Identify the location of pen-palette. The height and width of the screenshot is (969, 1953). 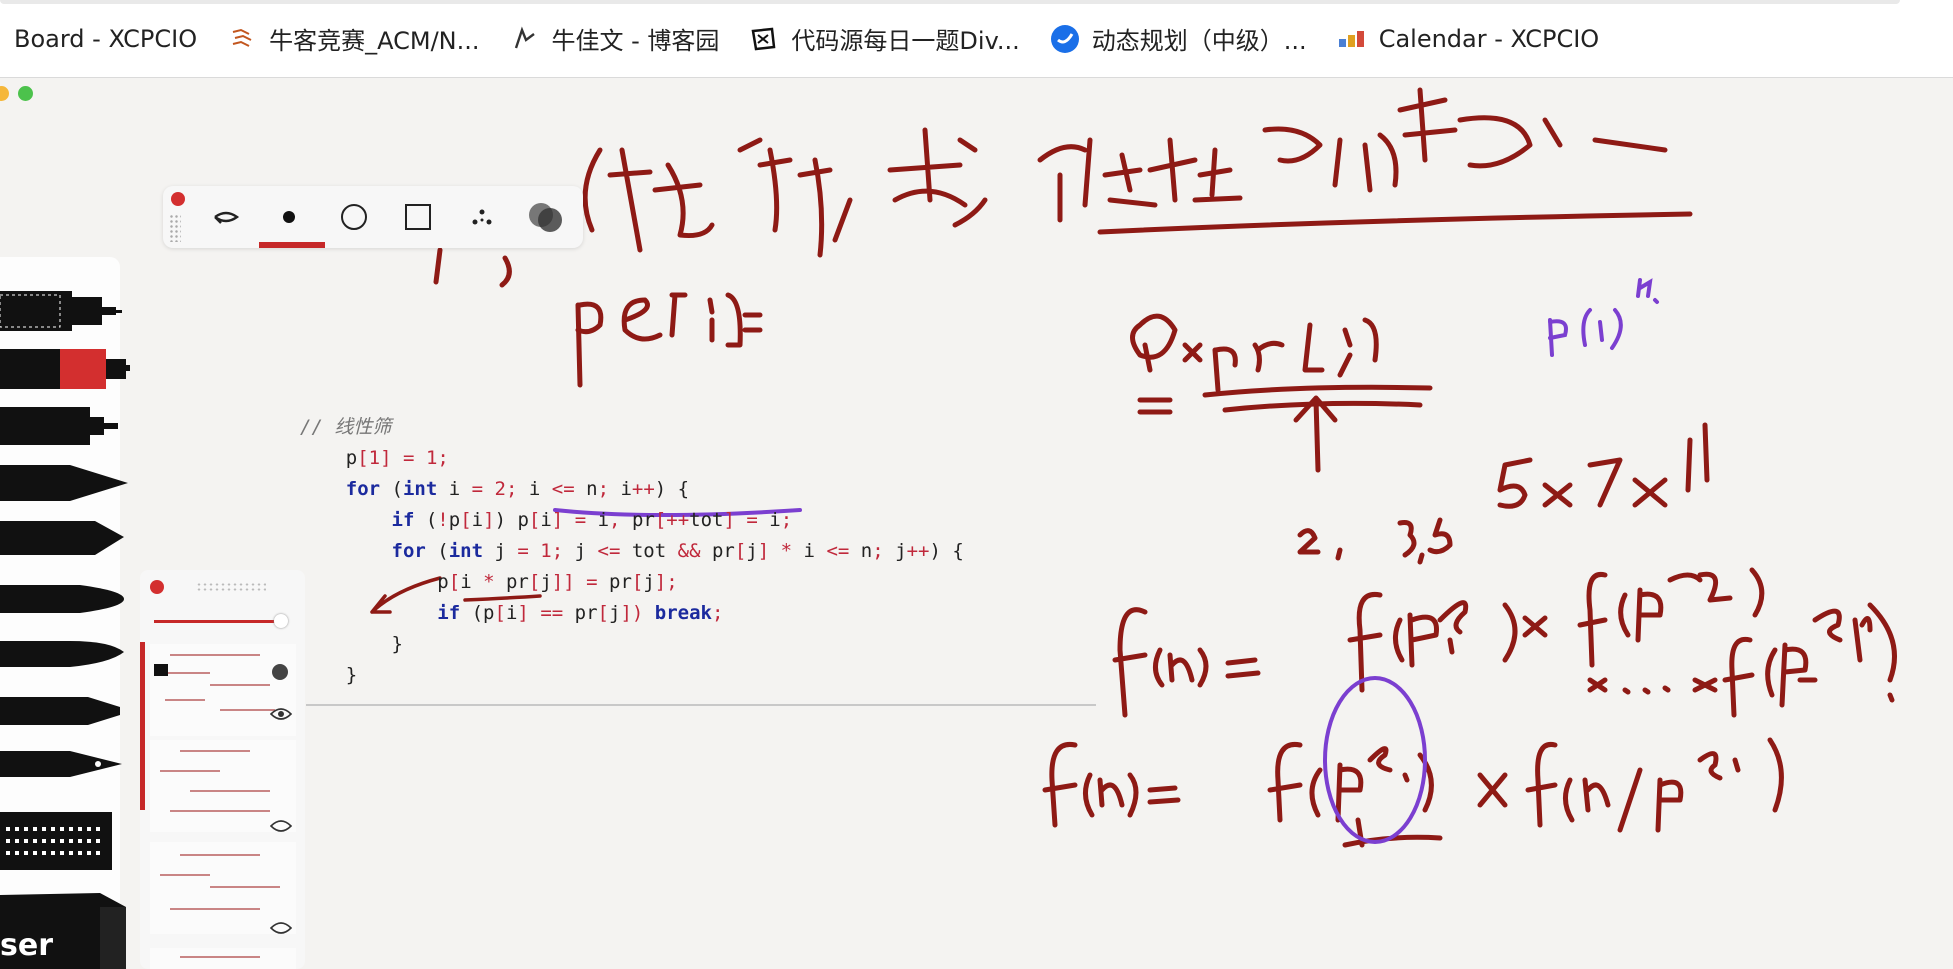
(65, 613).